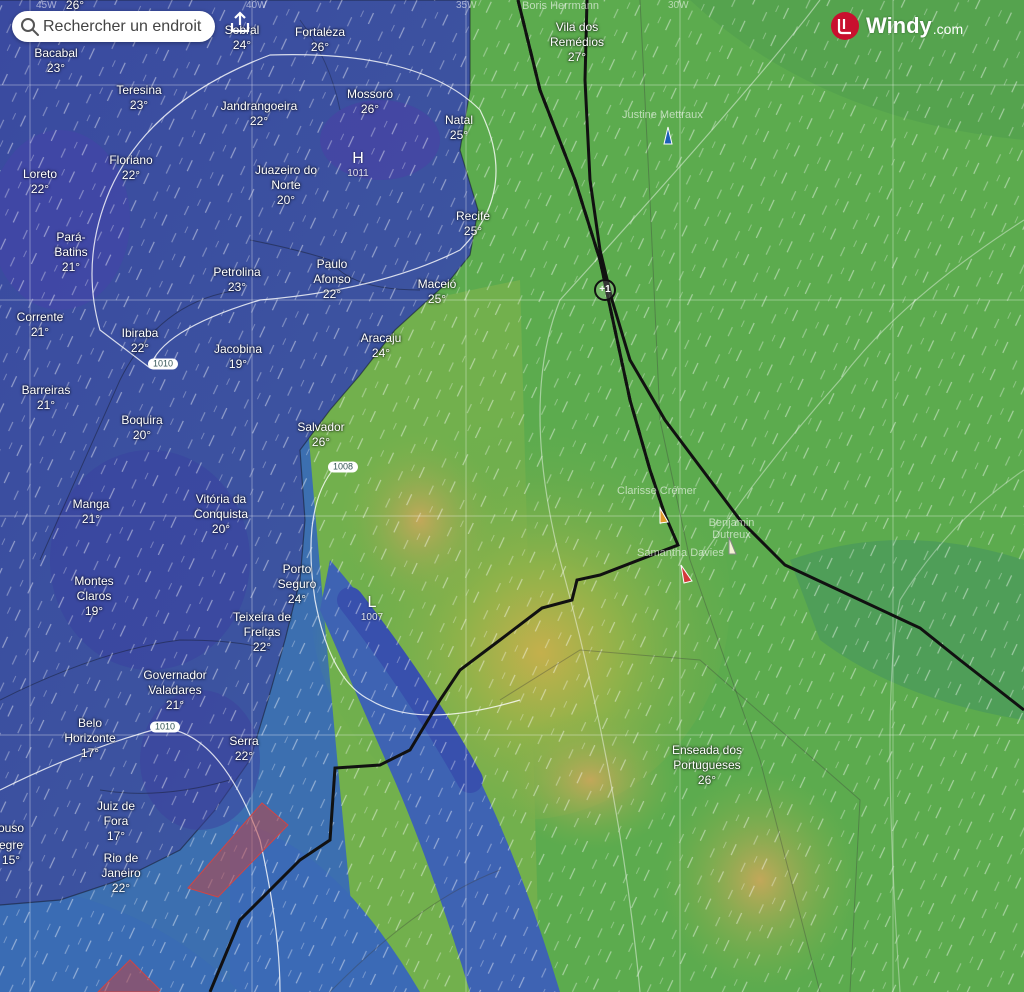 The height and width of the screenshot is (992, 1024). What do you see at coordinates (94, 596) in the screenshot?
I see `city-label: Montes Claros 19°` at bounding box center [94, 596].